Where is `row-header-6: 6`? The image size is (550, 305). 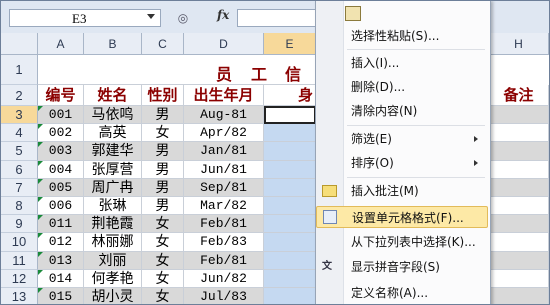 row-header-6: 6 is located at coordinates (19, 169).